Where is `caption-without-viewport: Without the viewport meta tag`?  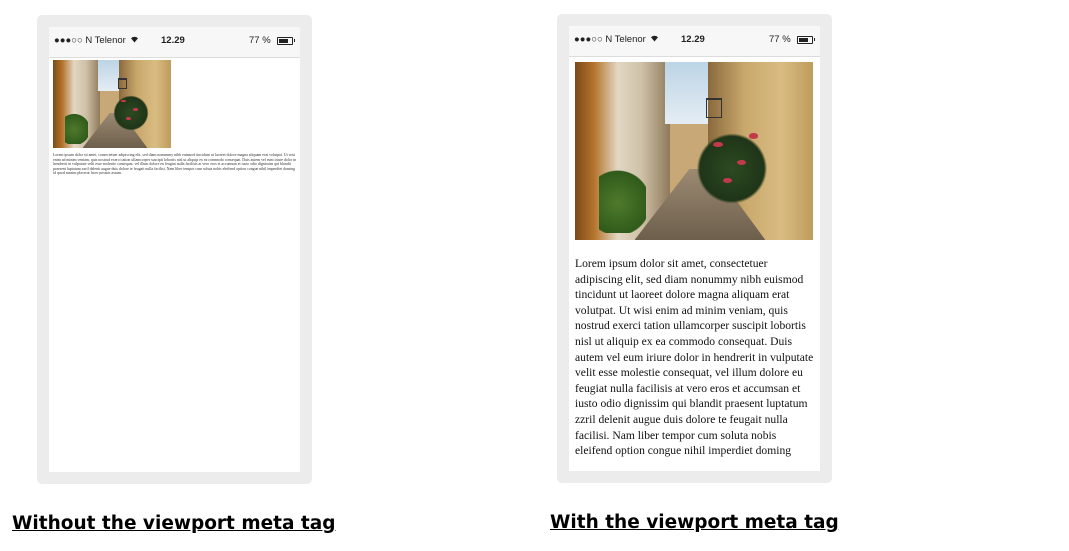
caption-without-viewport: Without the viewport meta tag is located at coordinates (174, 523).